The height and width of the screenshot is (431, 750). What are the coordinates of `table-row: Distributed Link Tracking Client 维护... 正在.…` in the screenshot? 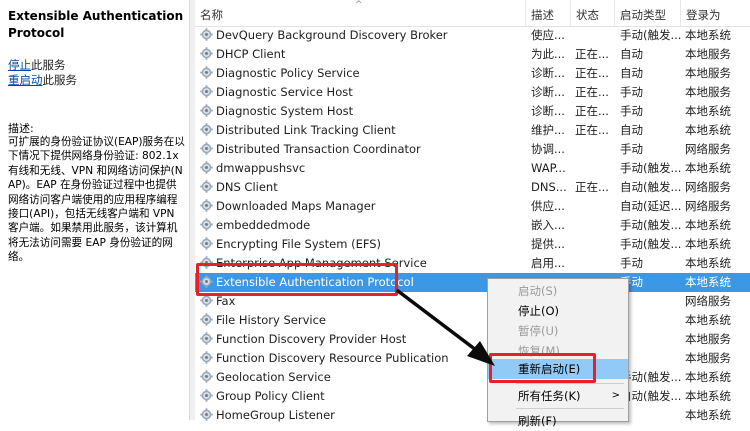 It's located at (472, 130).